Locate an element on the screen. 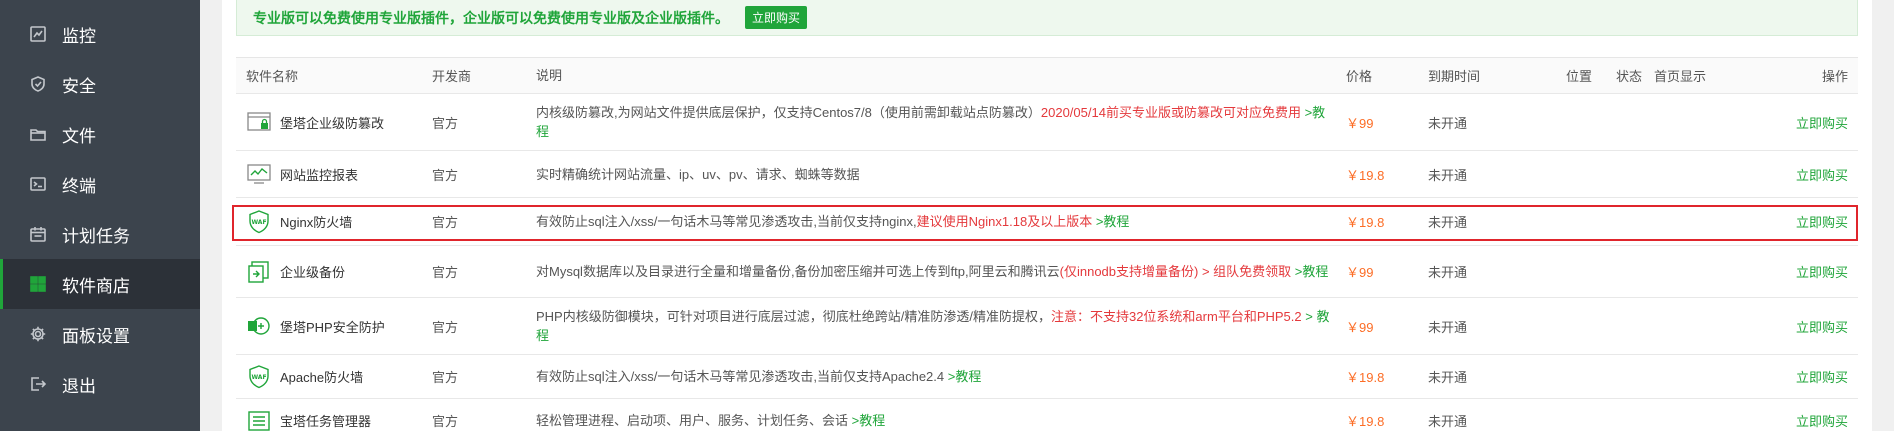 The height and width of the screenshot is (431, 1894). logout-icon is located at coordinates (38, 384).